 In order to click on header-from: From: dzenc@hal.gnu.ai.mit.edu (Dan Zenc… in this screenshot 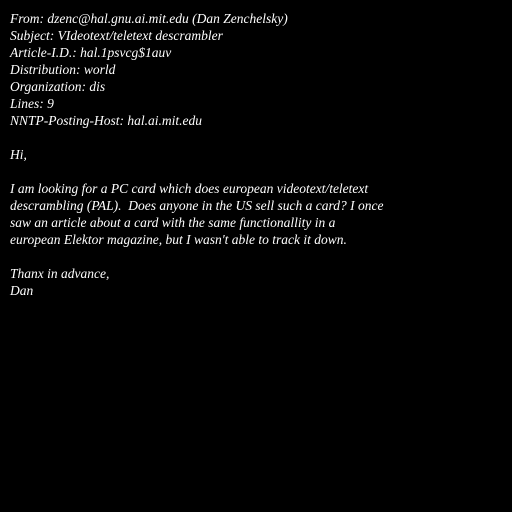, I will do `click(149, 18)`.